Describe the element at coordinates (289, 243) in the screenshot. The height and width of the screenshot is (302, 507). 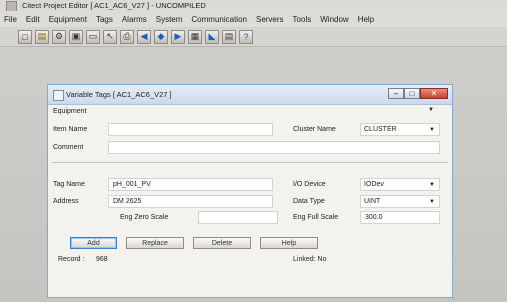
I see `help-button: Help` at that location.